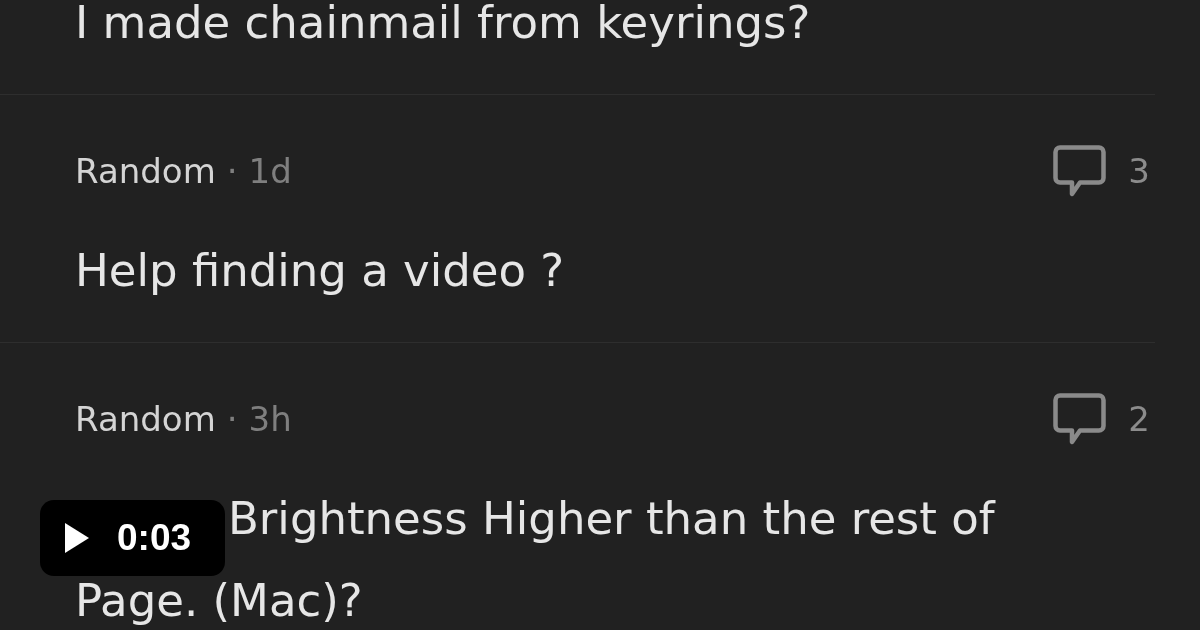 The width and height of the screenshot is (1200, 630). Describe the element at coordinates (1139, 419) in the screenshot. I see `comment-count: 2` at that location.